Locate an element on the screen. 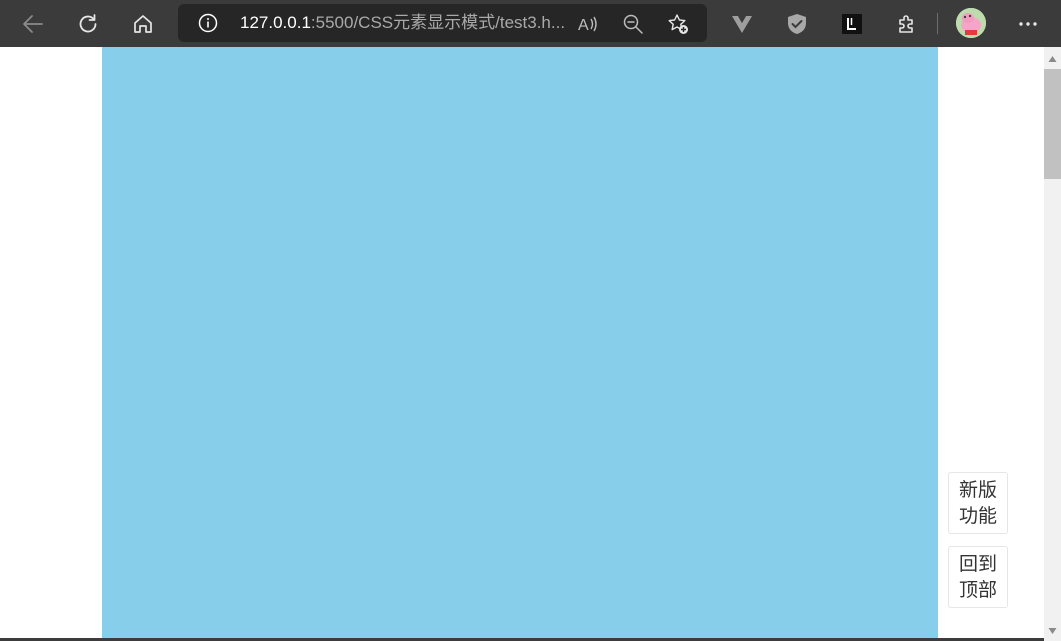  arrow-left-icon is located at coordinates (33, 24).